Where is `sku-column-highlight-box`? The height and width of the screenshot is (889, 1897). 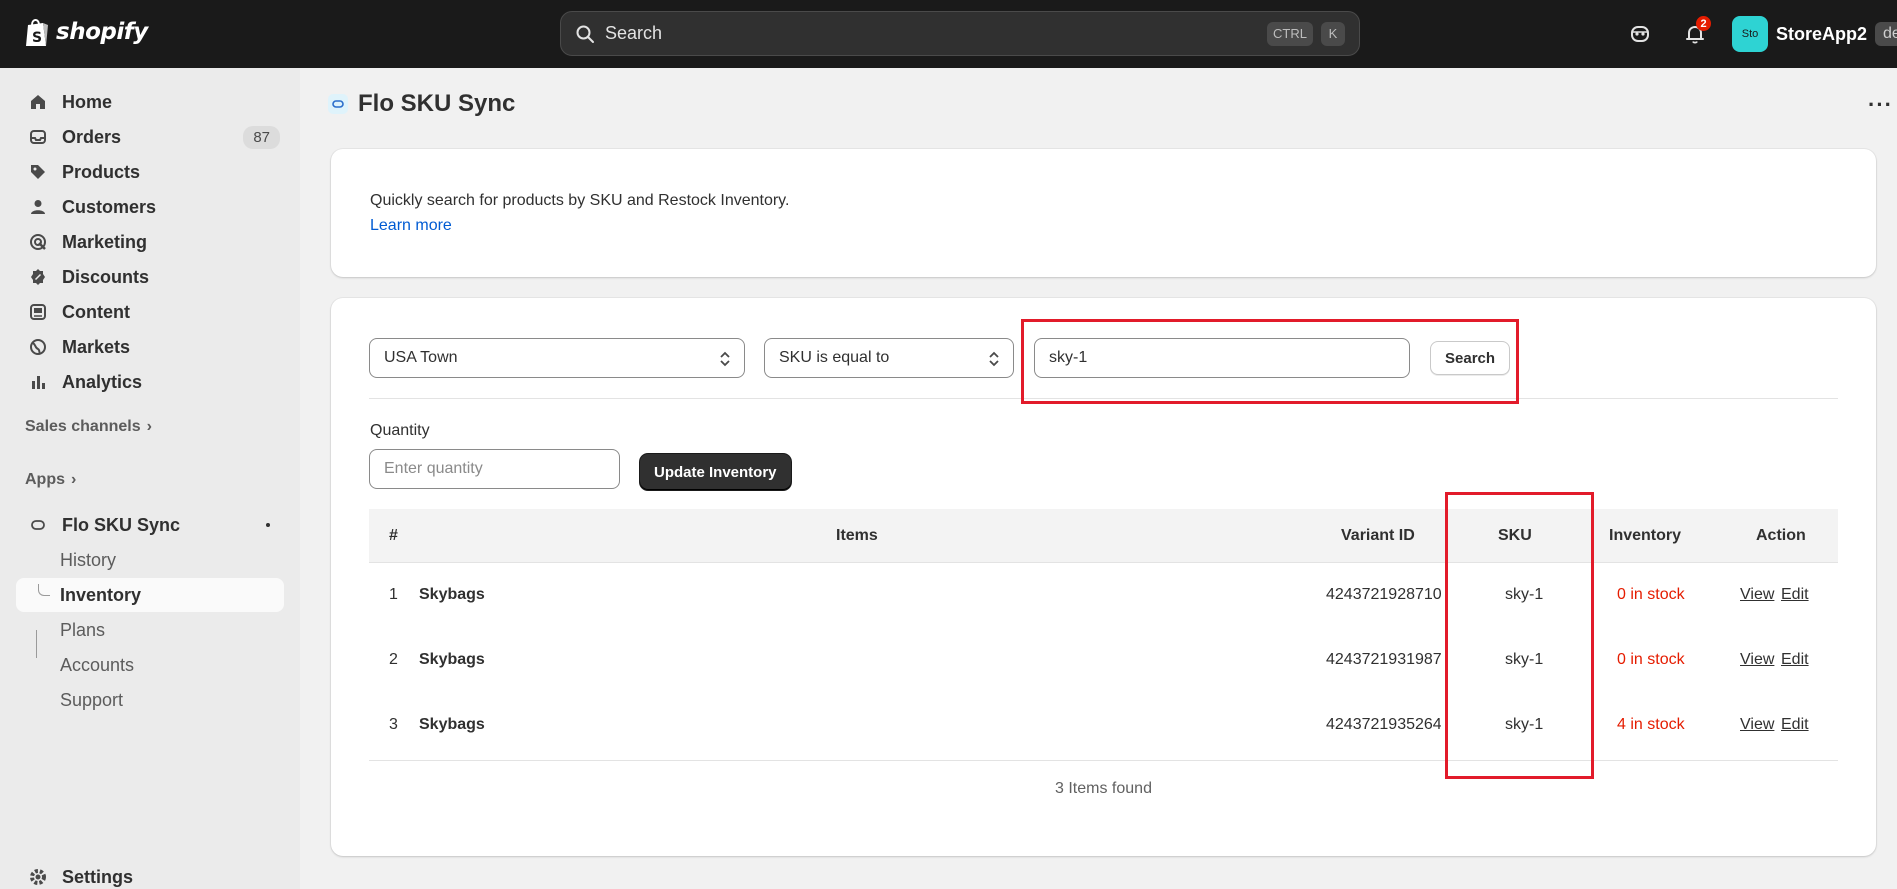 sku-column-highlight-box is located at coordinates (1519, 635).